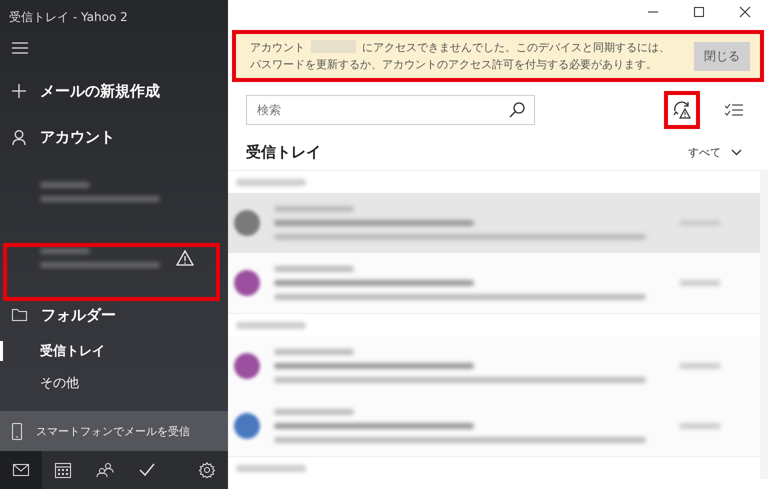  What do you see at coordinates (517, 110) in the screenshot?
I see `search-icon` at bounding box center [517, 110].